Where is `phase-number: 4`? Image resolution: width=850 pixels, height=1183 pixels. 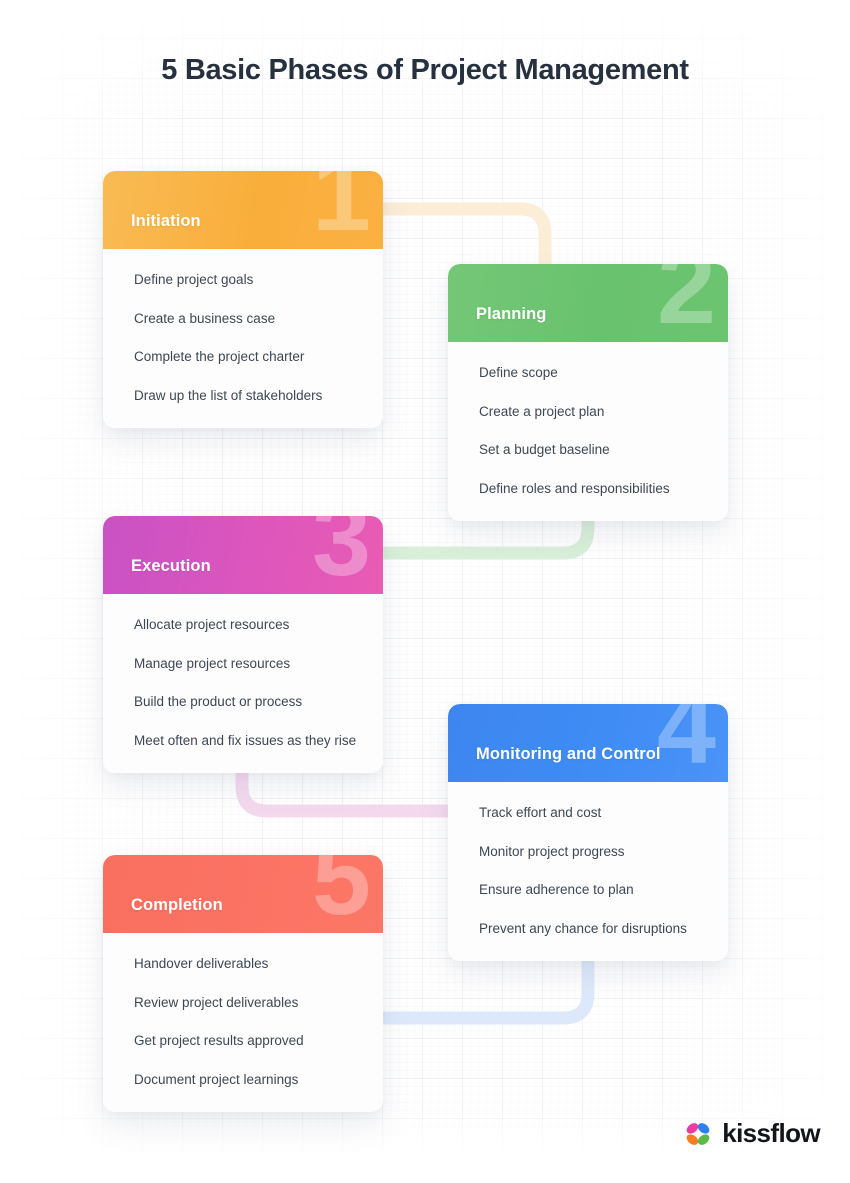
phase-number: 4 is located at coordinates (686, 743).